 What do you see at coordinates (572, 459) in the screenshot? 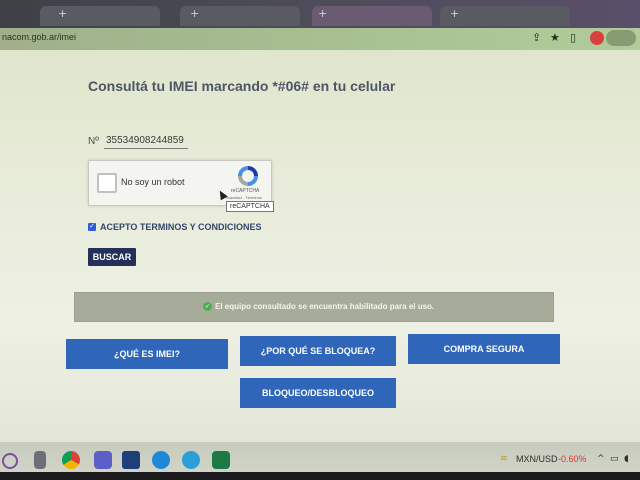
I see `currency-change: -0.60%` at bounding box center [572, 459].